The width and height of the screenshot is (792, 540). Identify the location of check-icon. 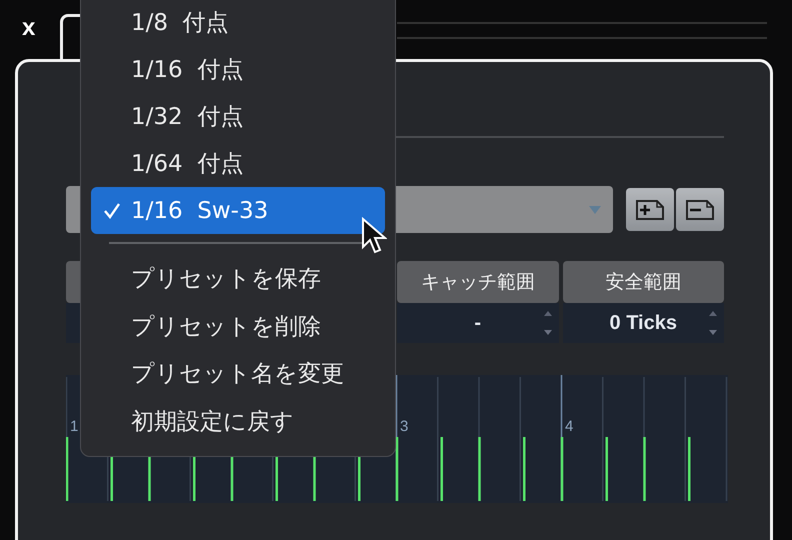
(112, 211).